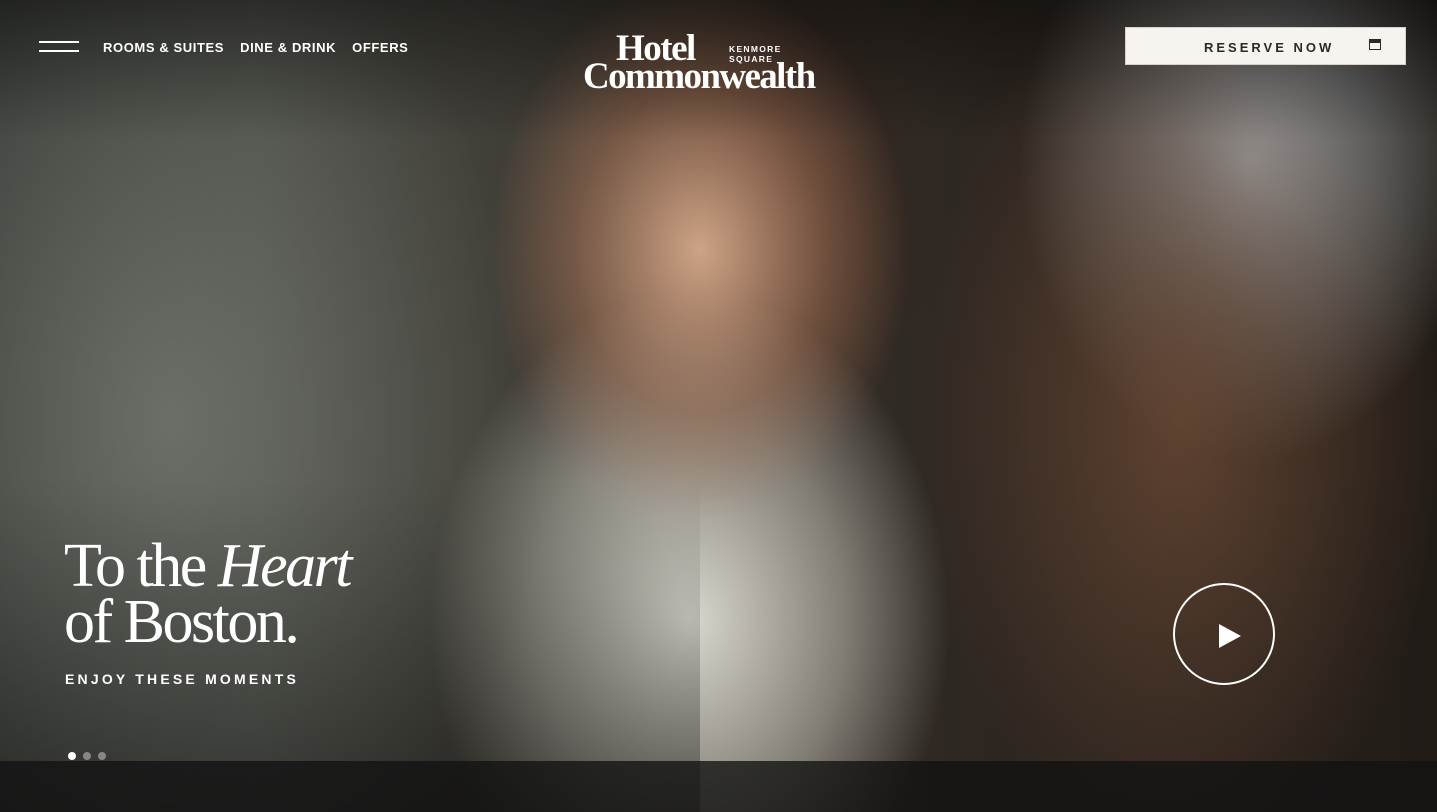  I want to click on nav-dine-drink: DINE & DRINK, so click(288, 47).